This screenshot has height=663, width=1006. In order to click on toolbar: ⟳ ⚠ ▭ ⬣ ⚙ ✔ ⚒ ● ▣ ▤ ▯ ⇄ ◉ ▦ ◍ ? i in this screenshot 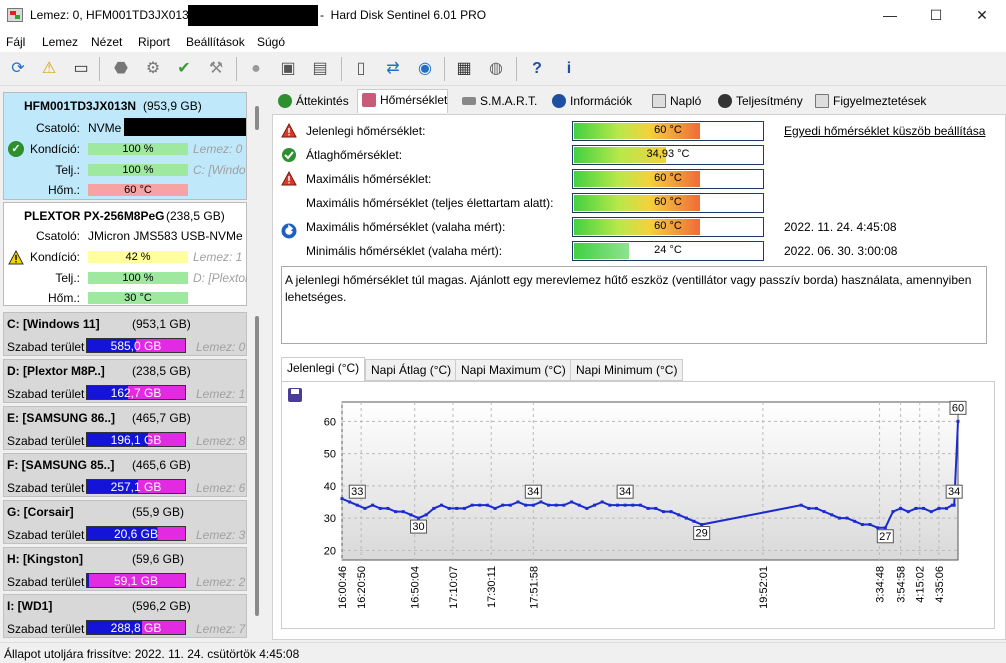, I will do `click(503, 69)`.